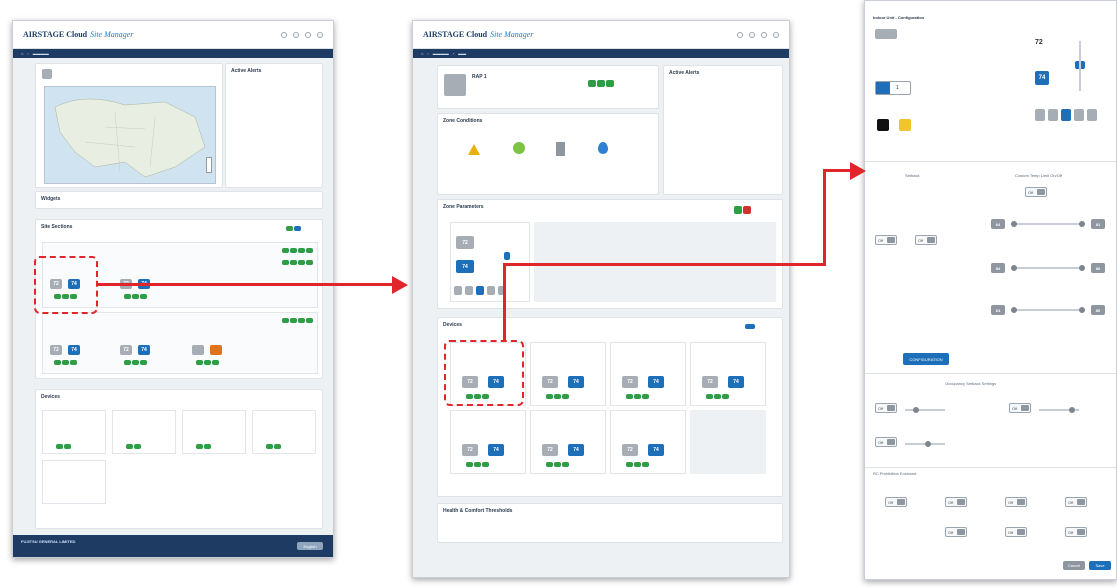 The image size is (1117, 588). What do you see at coordinates (896, 502) in the screenshot?
I see `prohibit-toggle-1: Off` at bounding box center [896, 502].